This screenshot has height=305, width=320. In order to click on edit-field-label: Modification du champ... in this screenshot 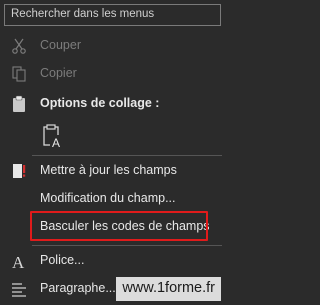, I will do `click(108, 198)`.